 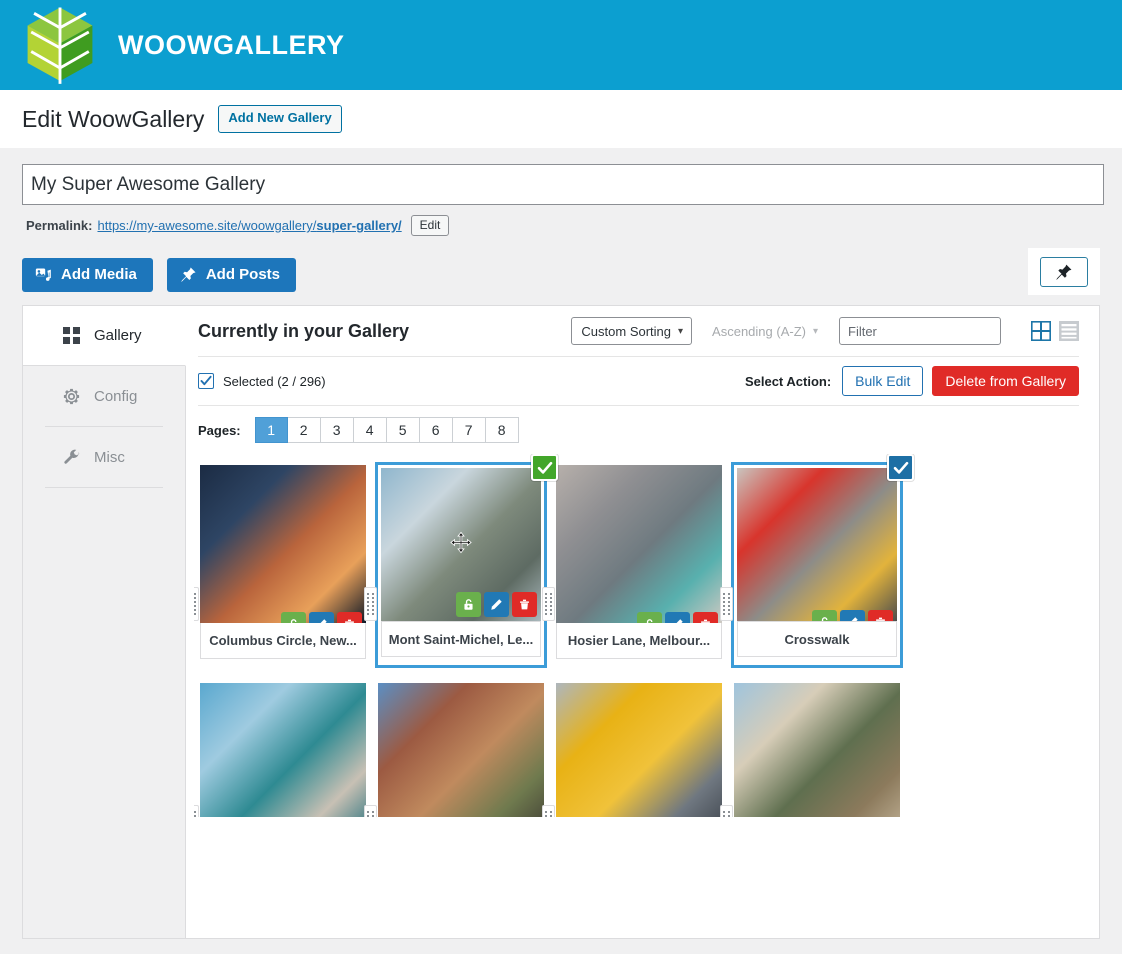 I want to click on select-action-label: Select Action:, so click(x=788, y=381).